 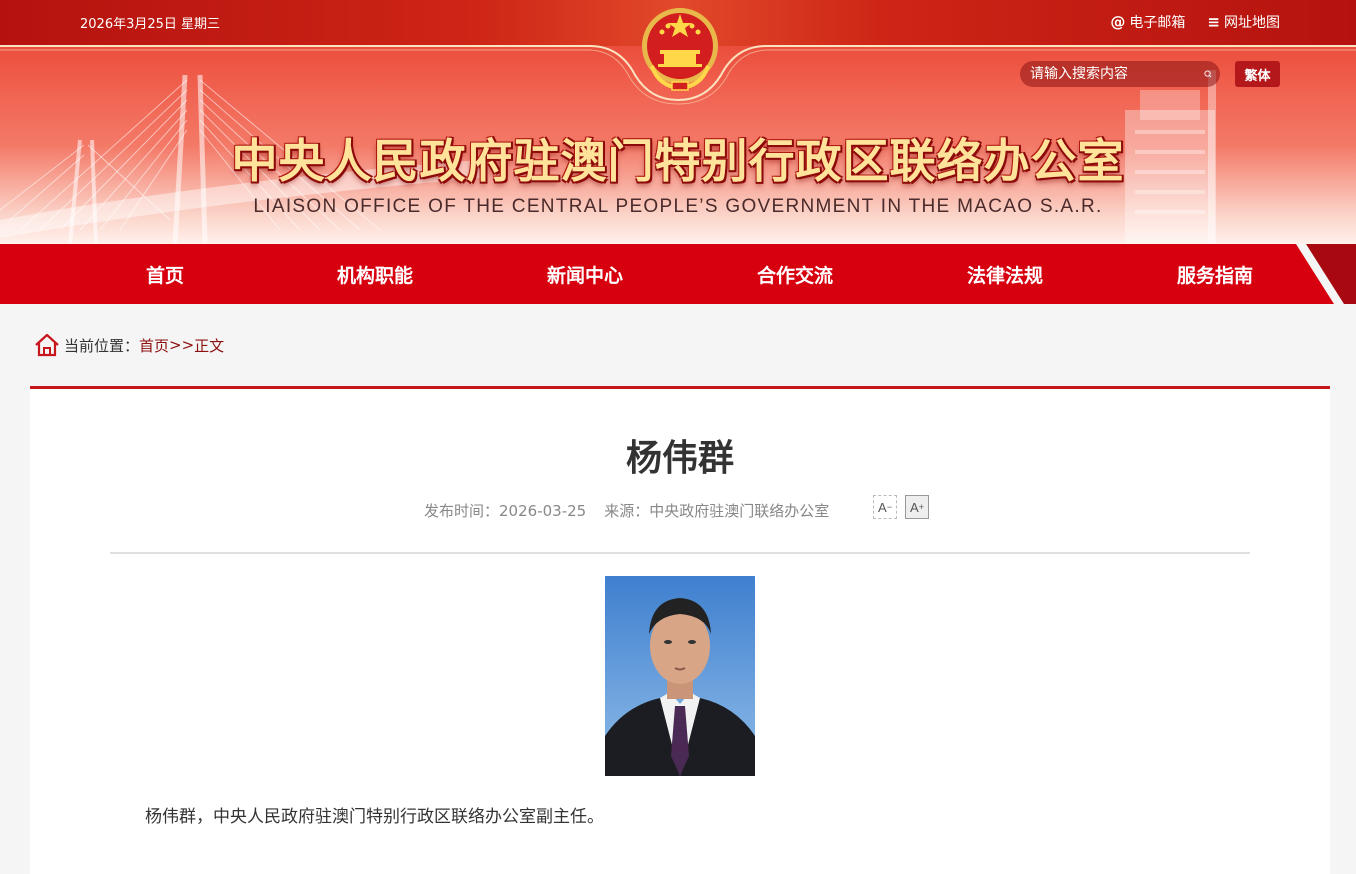 I want to click on search-box, so click(x=1120, y=74).